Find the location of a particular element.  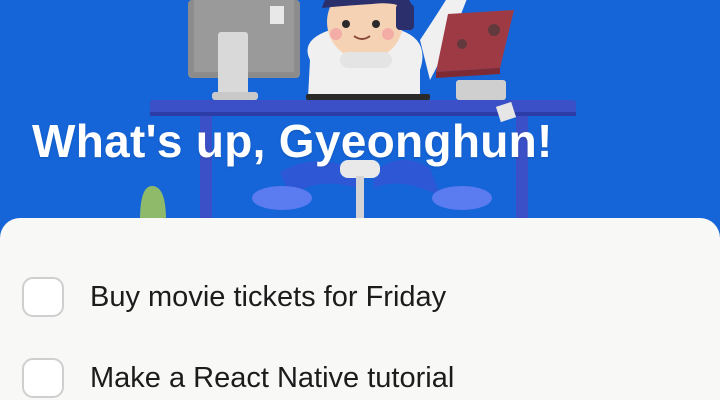

task-item: Buy movie tickets for Friday is located at coordinates (234, 297).